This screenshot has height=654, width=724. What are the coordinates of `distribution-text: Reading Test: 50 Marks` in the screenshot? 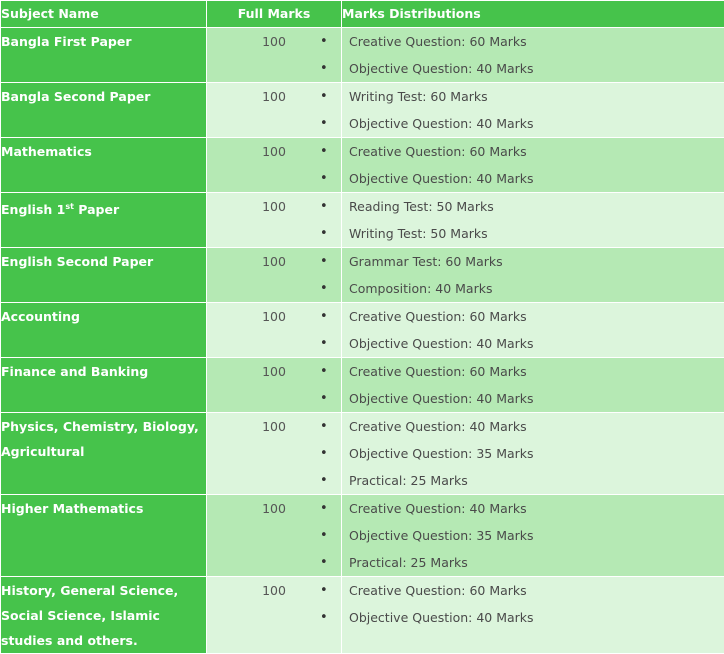 It's located at (421, 206).